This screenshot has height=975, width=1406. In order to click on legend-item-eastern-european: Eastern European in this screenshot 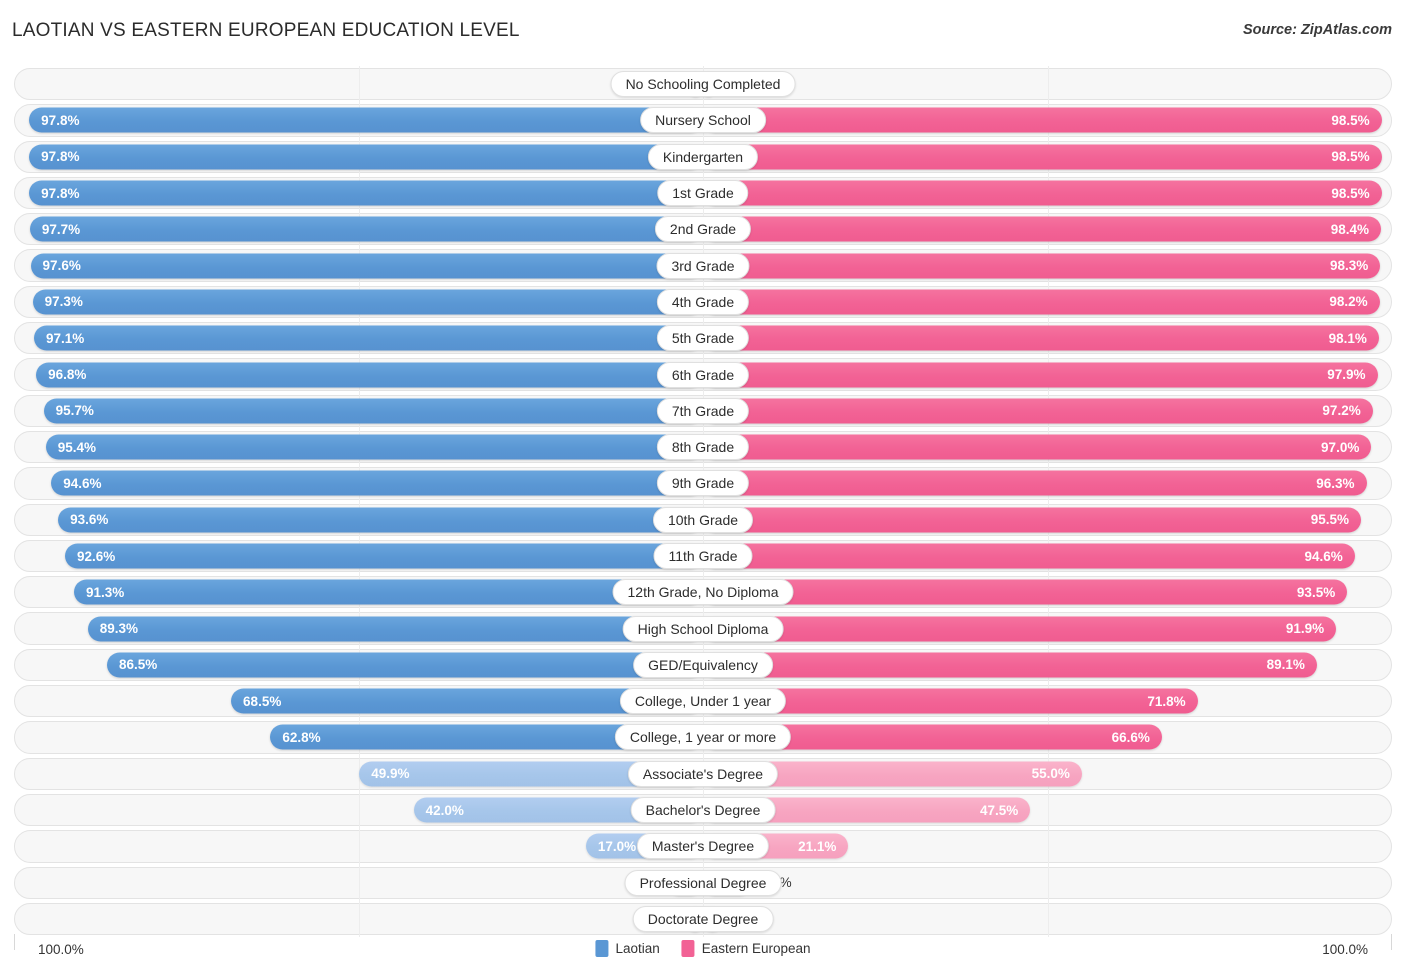, I will do `click(746, 948)`.